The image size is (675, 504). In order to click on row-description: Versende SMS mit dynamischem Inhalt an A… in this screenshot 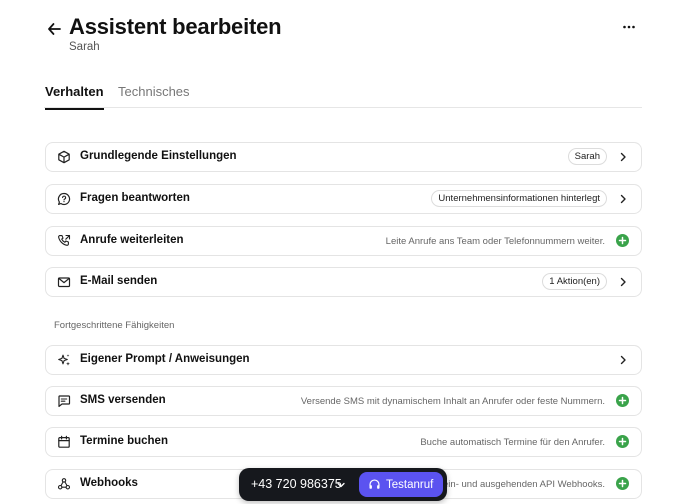, I will do `click(452, 401)`.